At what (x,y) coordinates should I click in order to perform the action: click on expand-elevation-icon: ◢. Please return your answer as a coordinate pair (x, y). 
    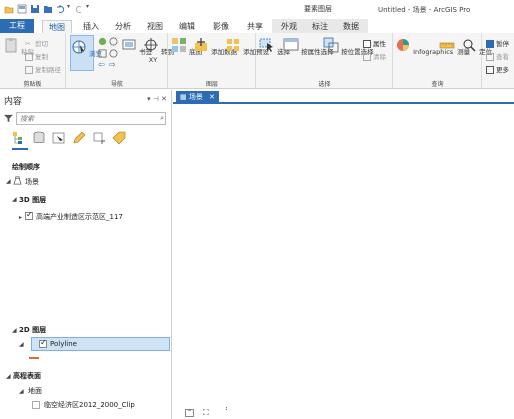
    Looking at the image, I should click on (8, 376).